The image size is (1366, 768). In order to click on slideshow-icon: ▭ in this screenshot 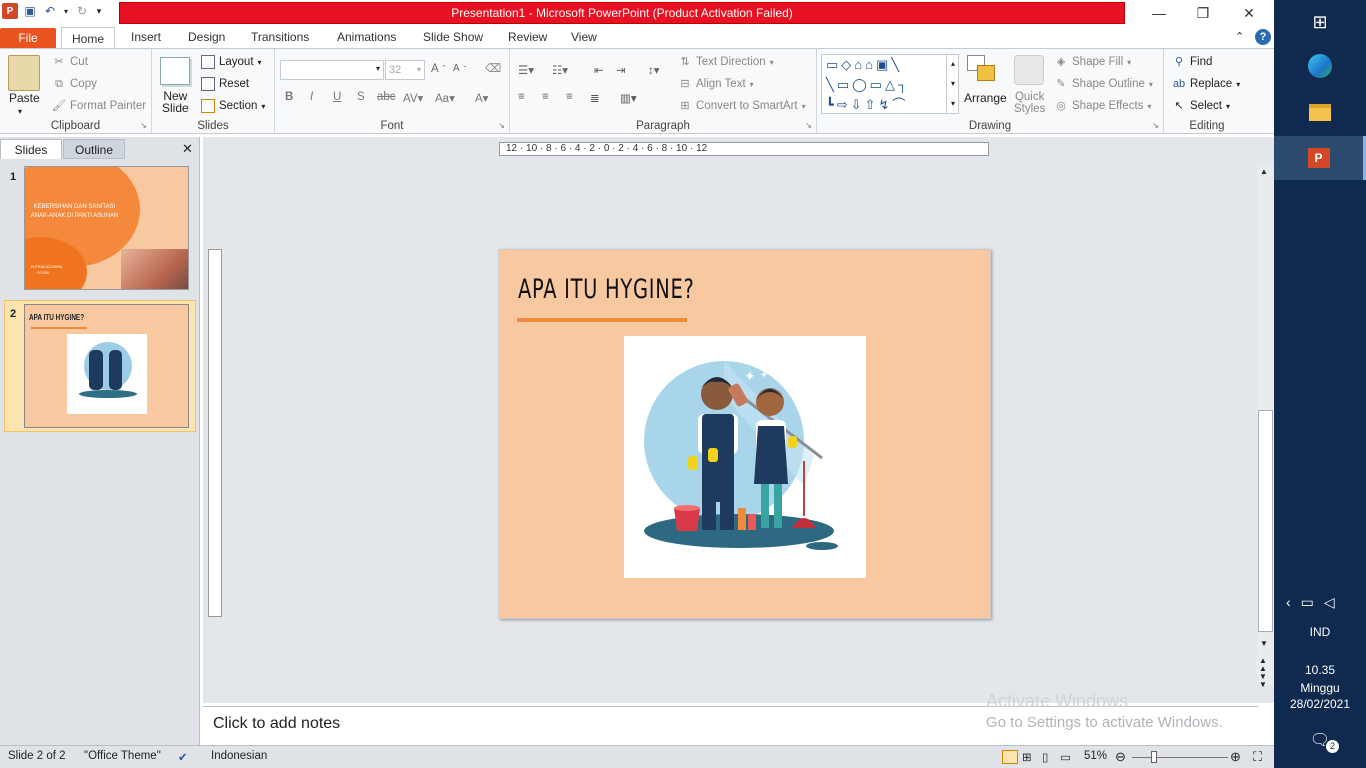, I will do `click(1065, 757)`.